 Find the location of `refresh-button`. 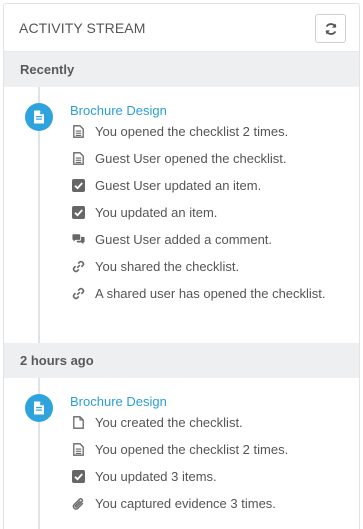

refresh-button is located at coordinates (330, 28).